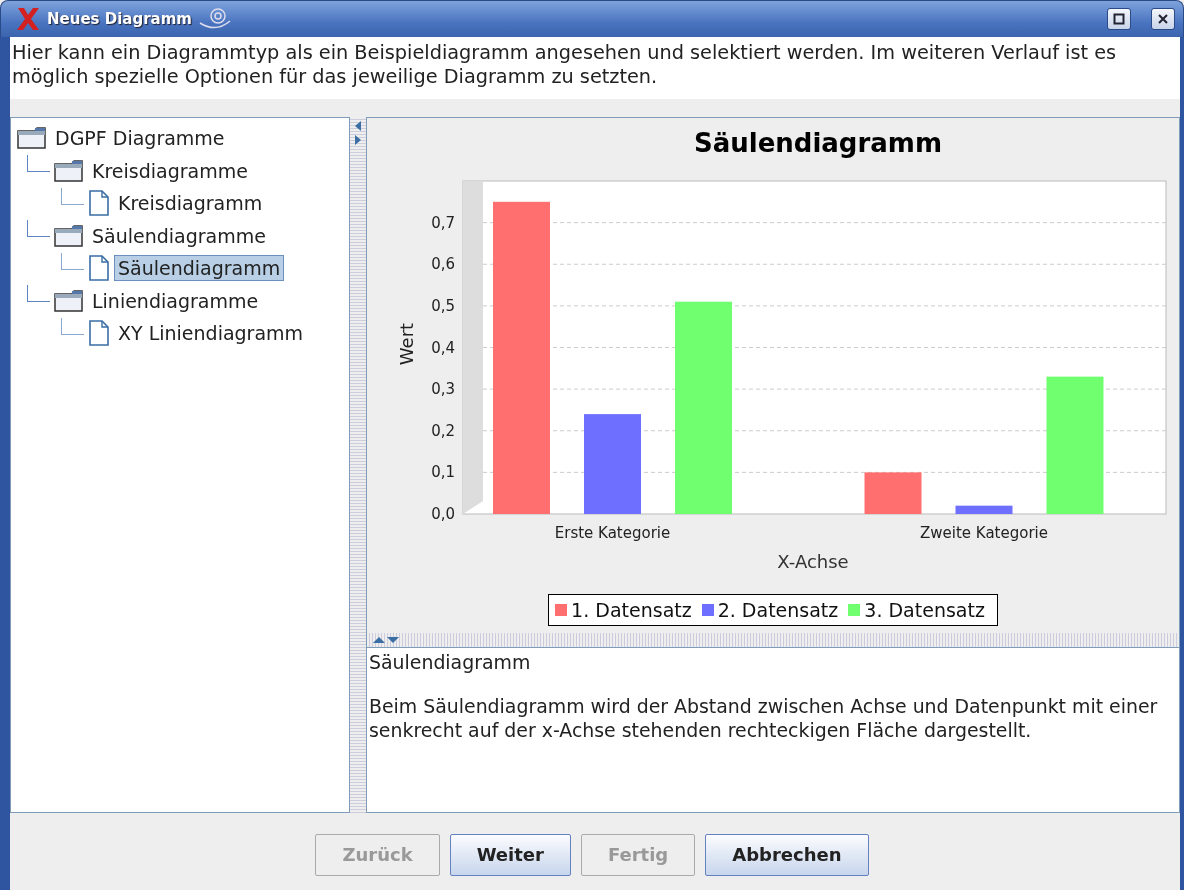  I want to click on dialog-button: Weiter, so click(510, 854).